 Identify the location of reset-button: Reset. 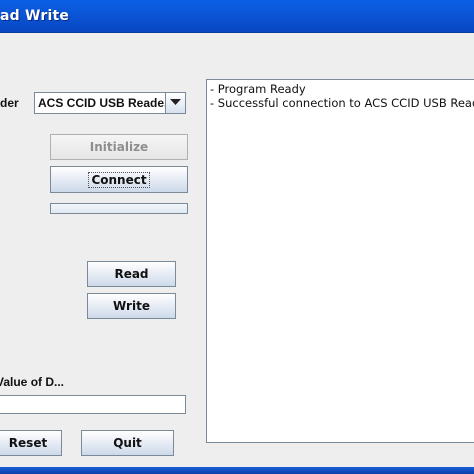
(31, 443).